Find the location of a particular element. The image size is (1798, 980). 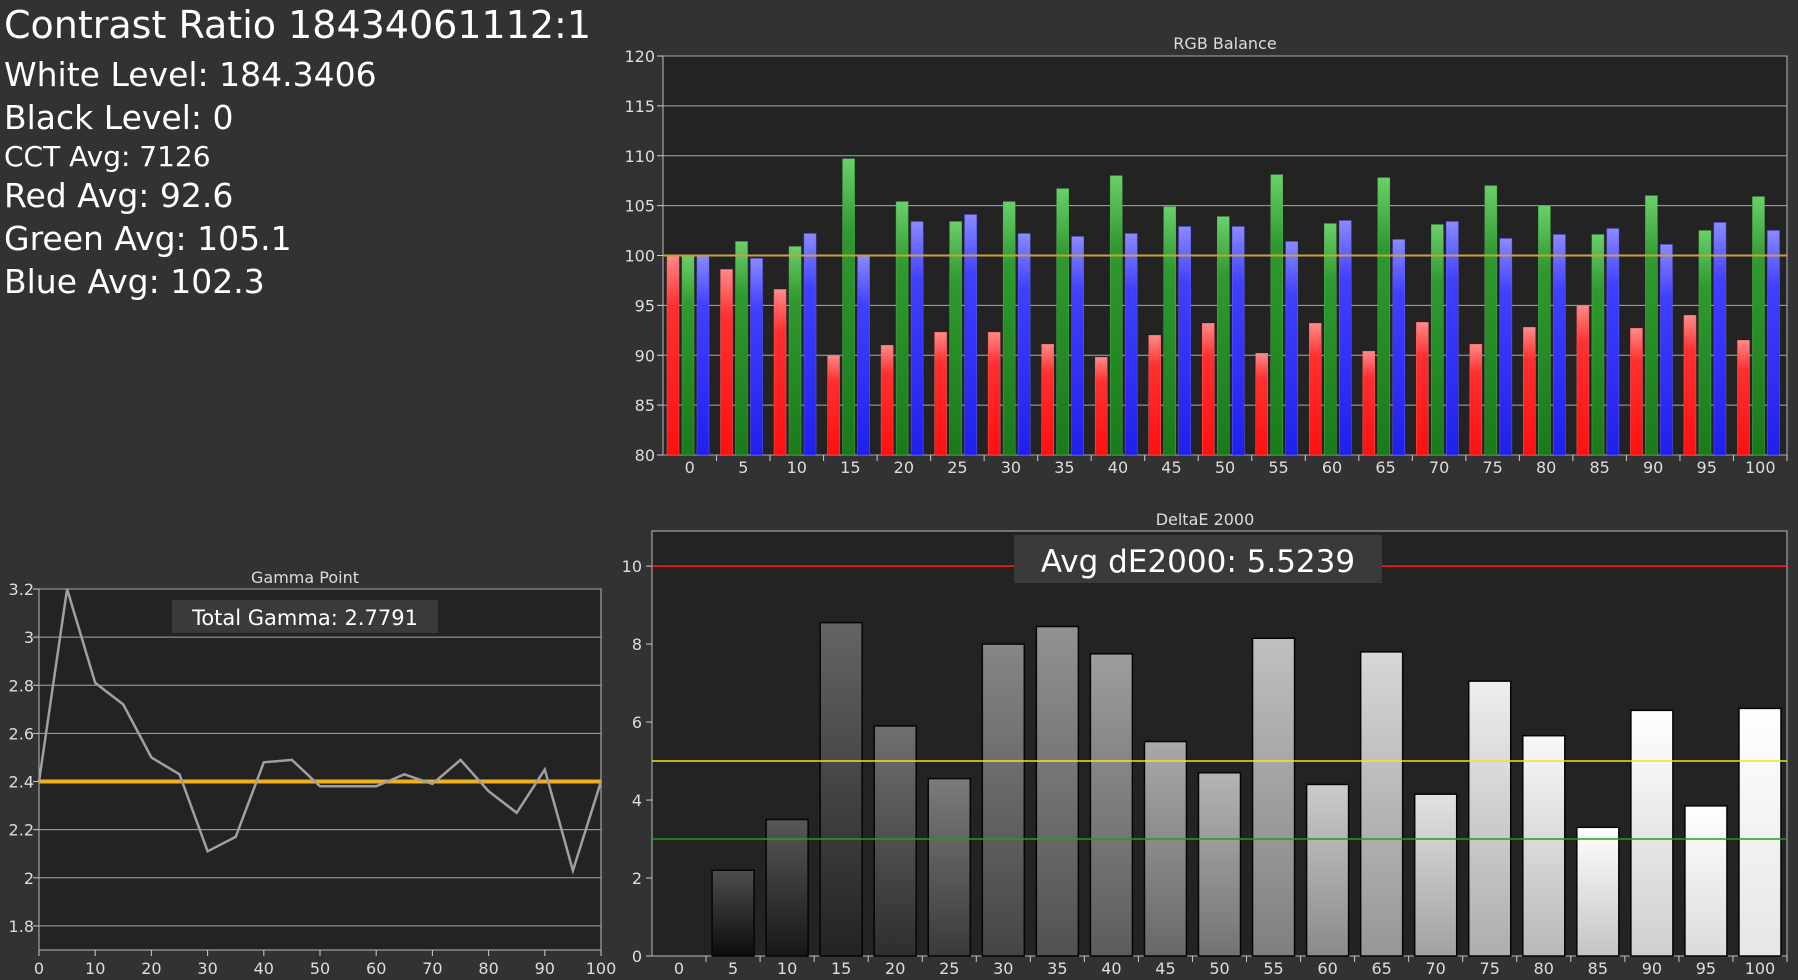

rgb-y-tick-label: 95 is located at coordinates (645, 305).